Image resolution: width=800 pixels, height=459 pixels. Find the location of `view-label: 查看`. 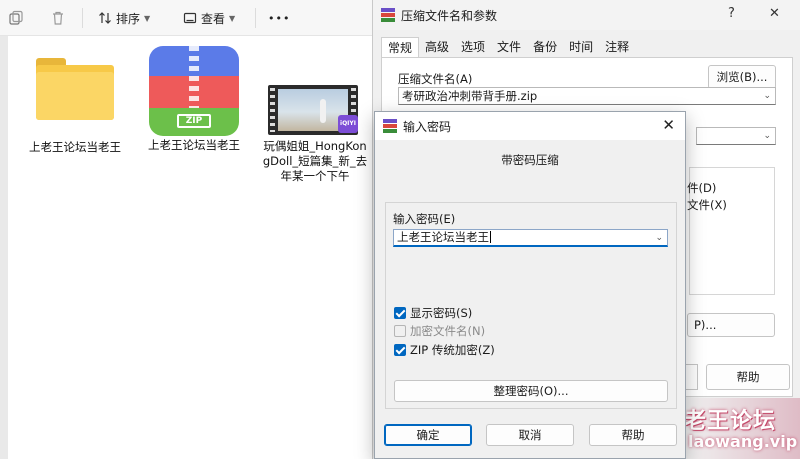

view-label: 查看 is located at coordinates (213, 18).